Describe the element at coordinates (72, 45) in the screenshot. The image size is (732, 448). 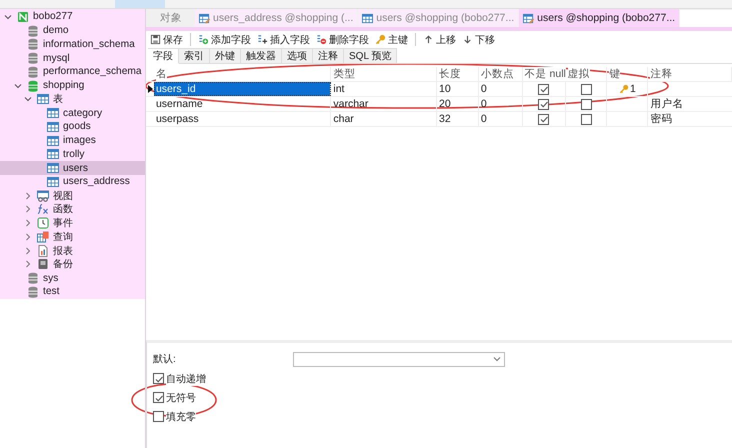
I see `tree-item: information_schema` at that location.